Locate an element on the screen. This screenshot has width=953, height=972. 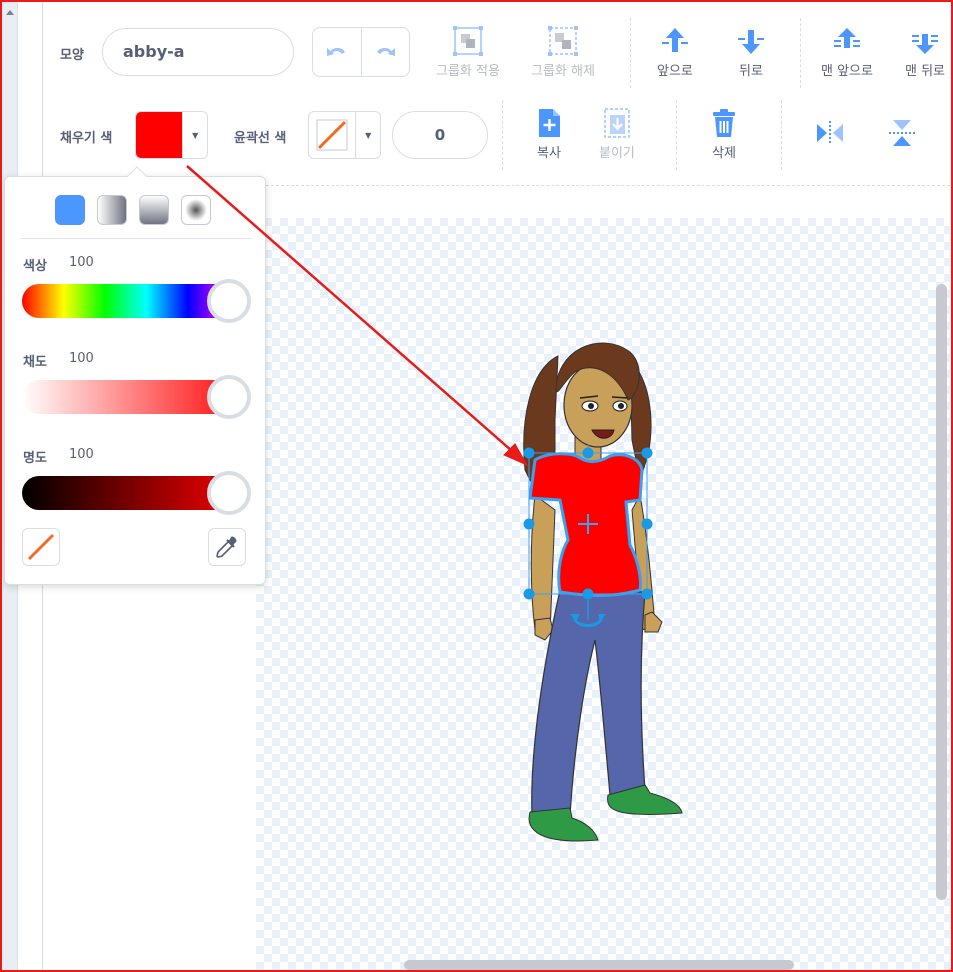
group-button: 그룹화 적용 is located at coordinates (468, 51).